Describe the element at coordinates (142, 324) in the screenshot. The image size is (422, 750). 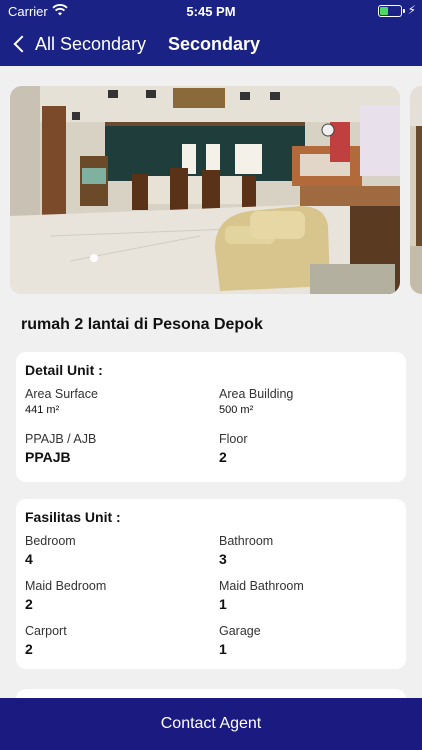
I see `listing-title: rumah 2 lantai di Pesona Depok` at that location.